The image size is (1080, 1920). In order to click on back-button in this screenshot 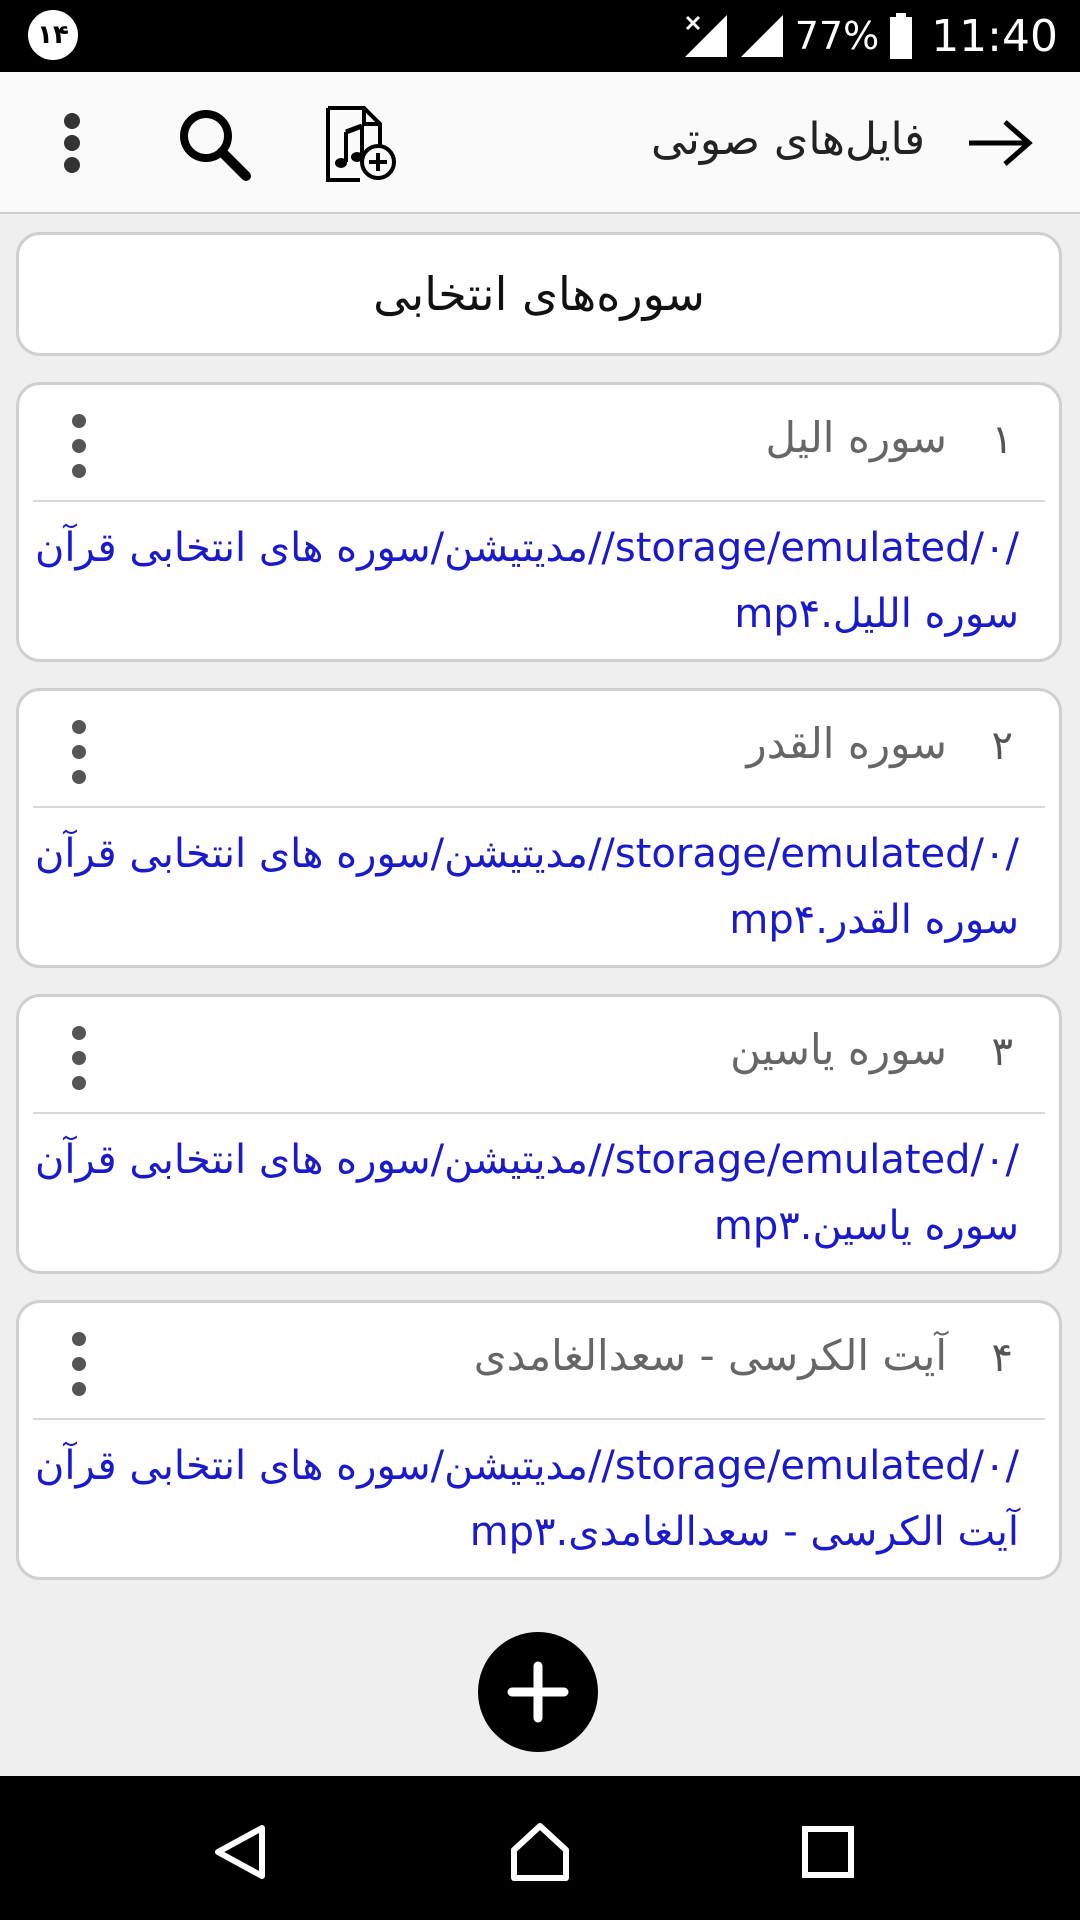, I will do `click(1000, 143)`.